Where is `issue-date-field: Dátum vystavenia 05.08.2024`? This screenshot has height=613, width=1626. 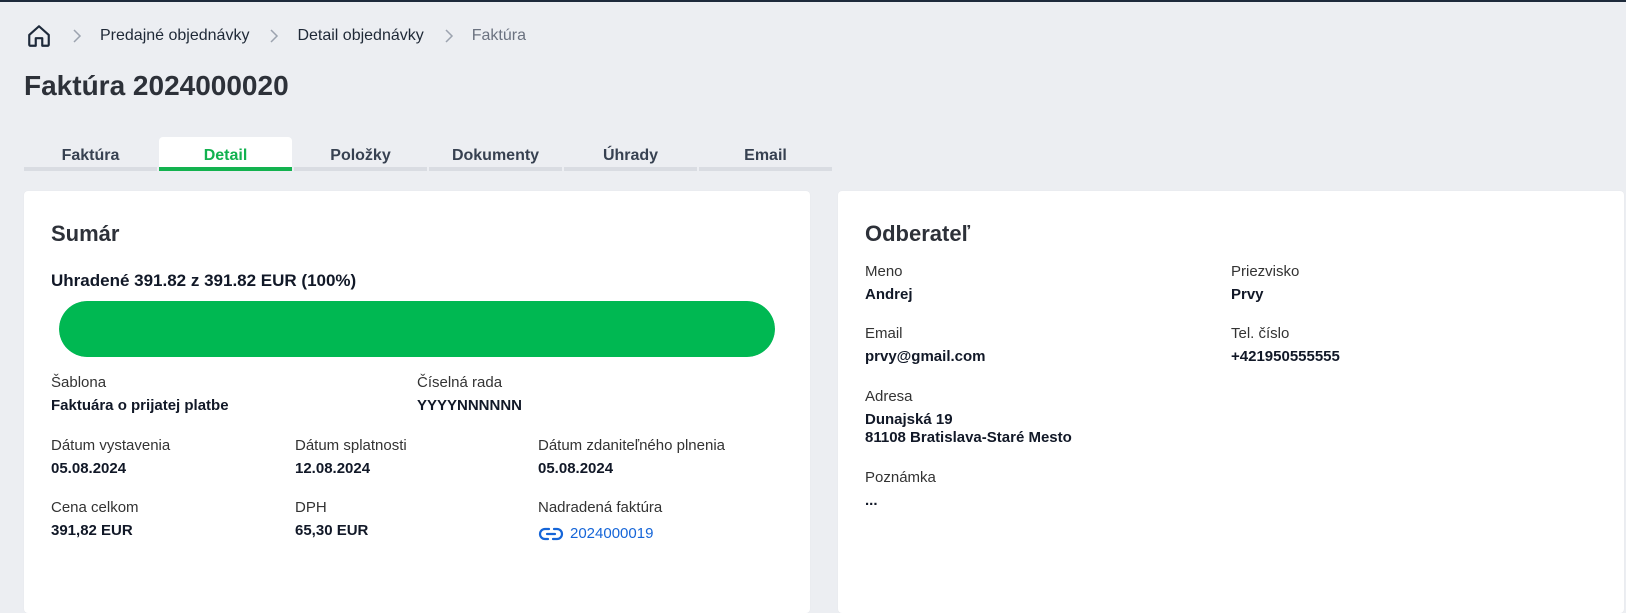 issue-date-field: Dátum vystavenia 05.08.2024 is located at coordinates (110, 457).